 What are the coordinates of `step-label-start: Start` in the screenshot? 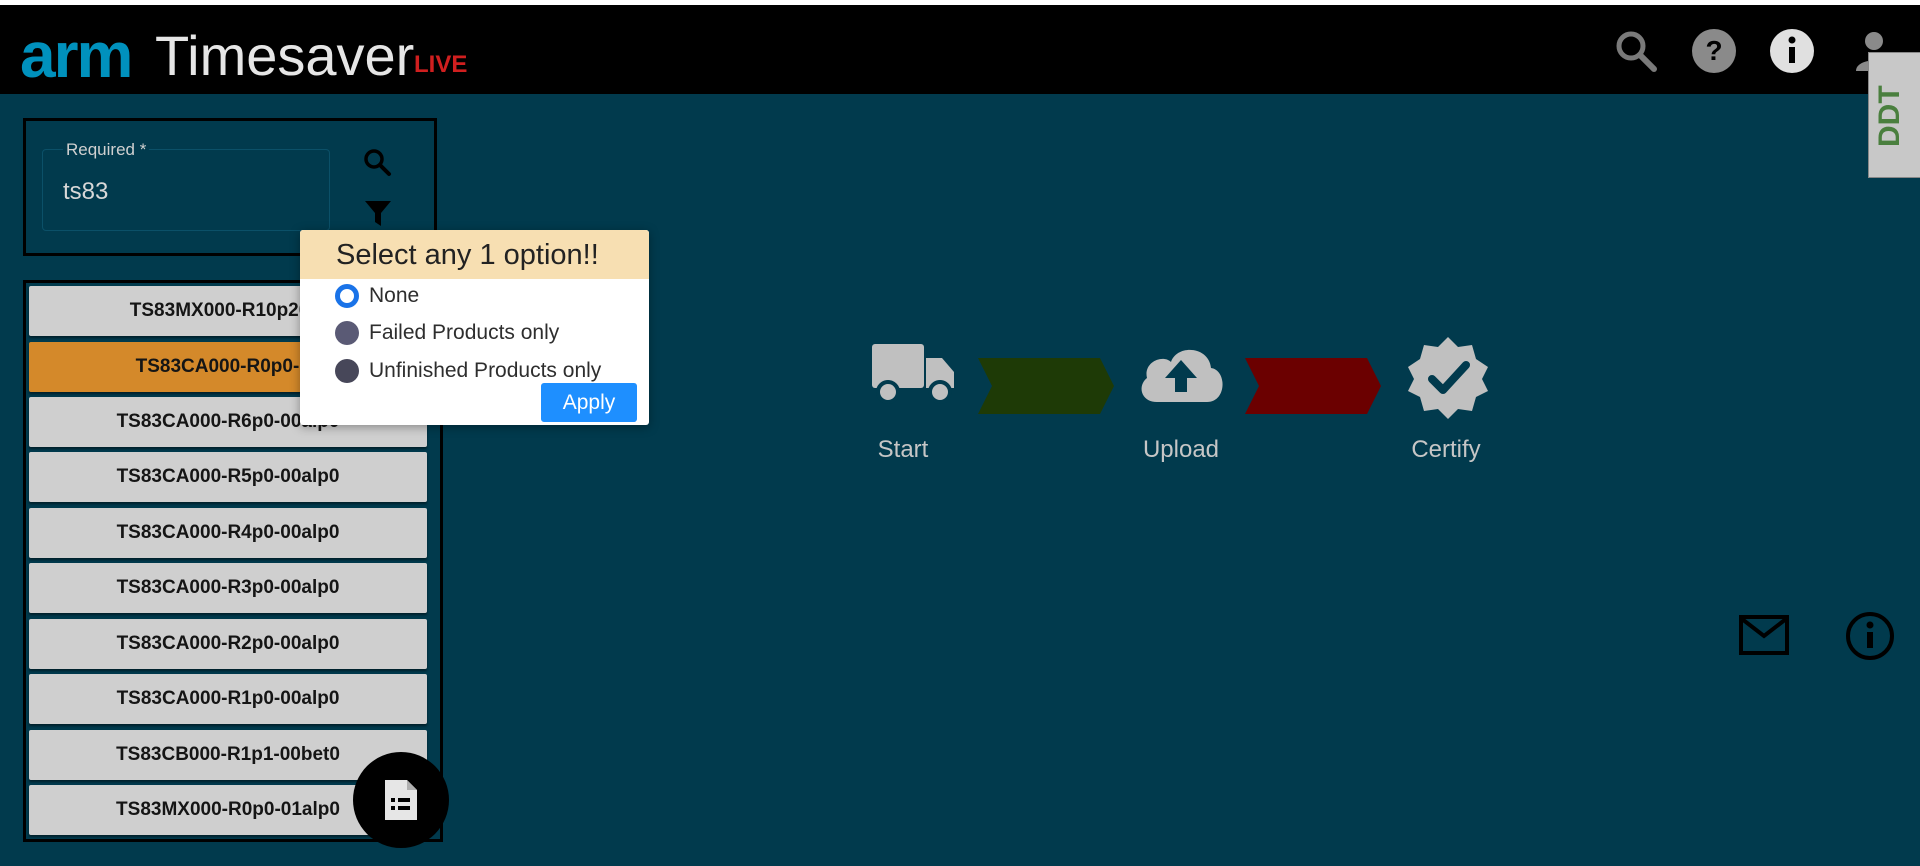 It's located at (903, 449).